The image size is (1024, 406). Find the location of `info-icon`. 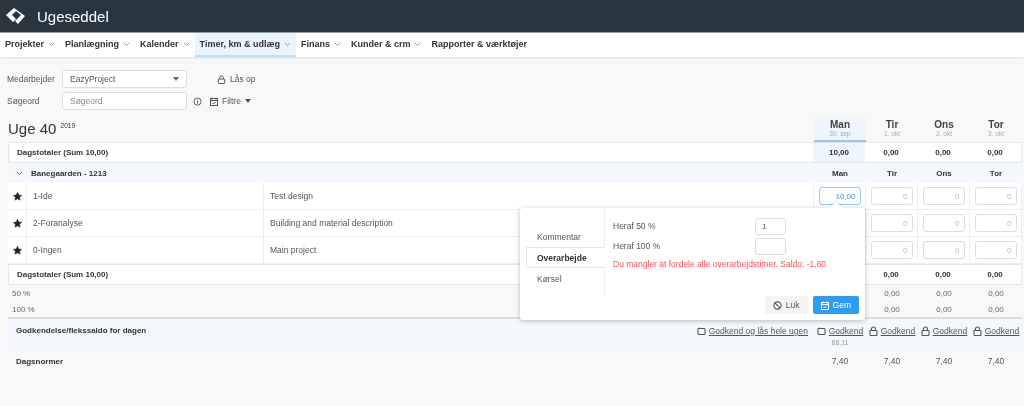

info-icon is located at coordinates (197, 101).